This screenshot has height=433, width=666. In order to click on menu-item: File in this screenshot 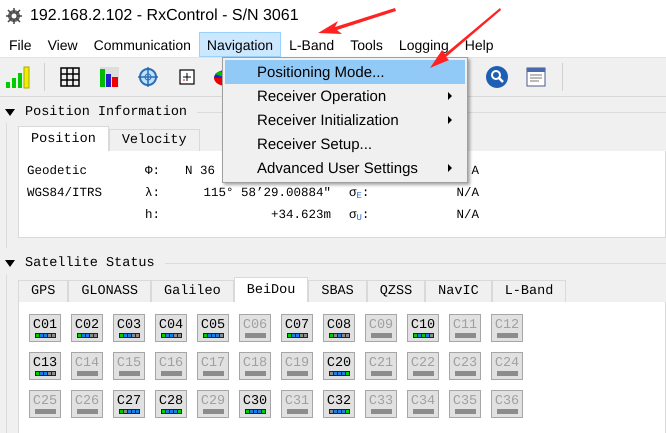, I will do `click(20, 44)`.